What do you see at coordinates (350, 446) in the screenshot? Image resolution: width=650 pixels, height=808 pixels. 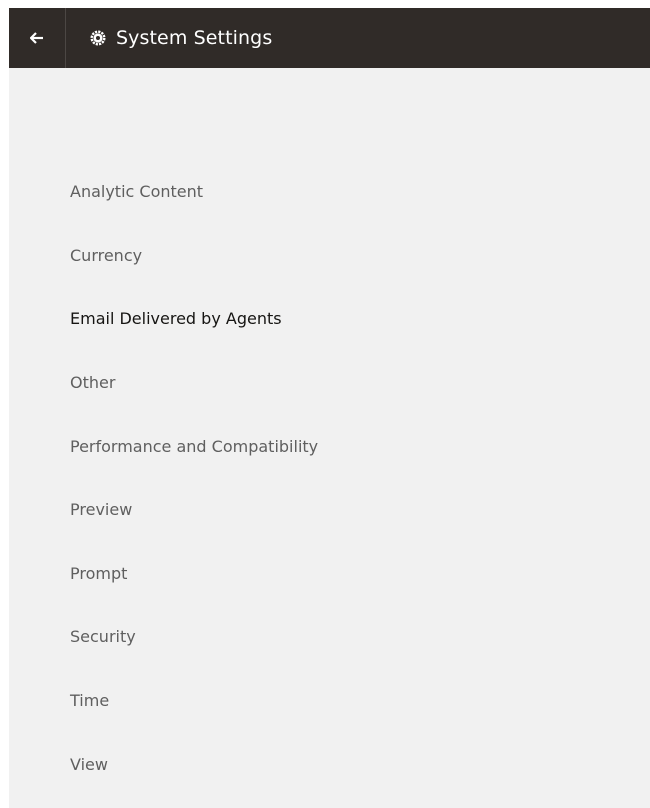 I see `nav-item-performance-and-compatibility: Performance and Compatibility` at bounding box center [350, 446].